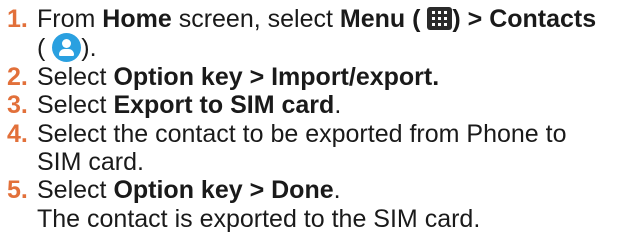 The width and height of the screenshot is (639, 241). I want to click on option-key-label: Option key > Import/export., so click(276, 76).